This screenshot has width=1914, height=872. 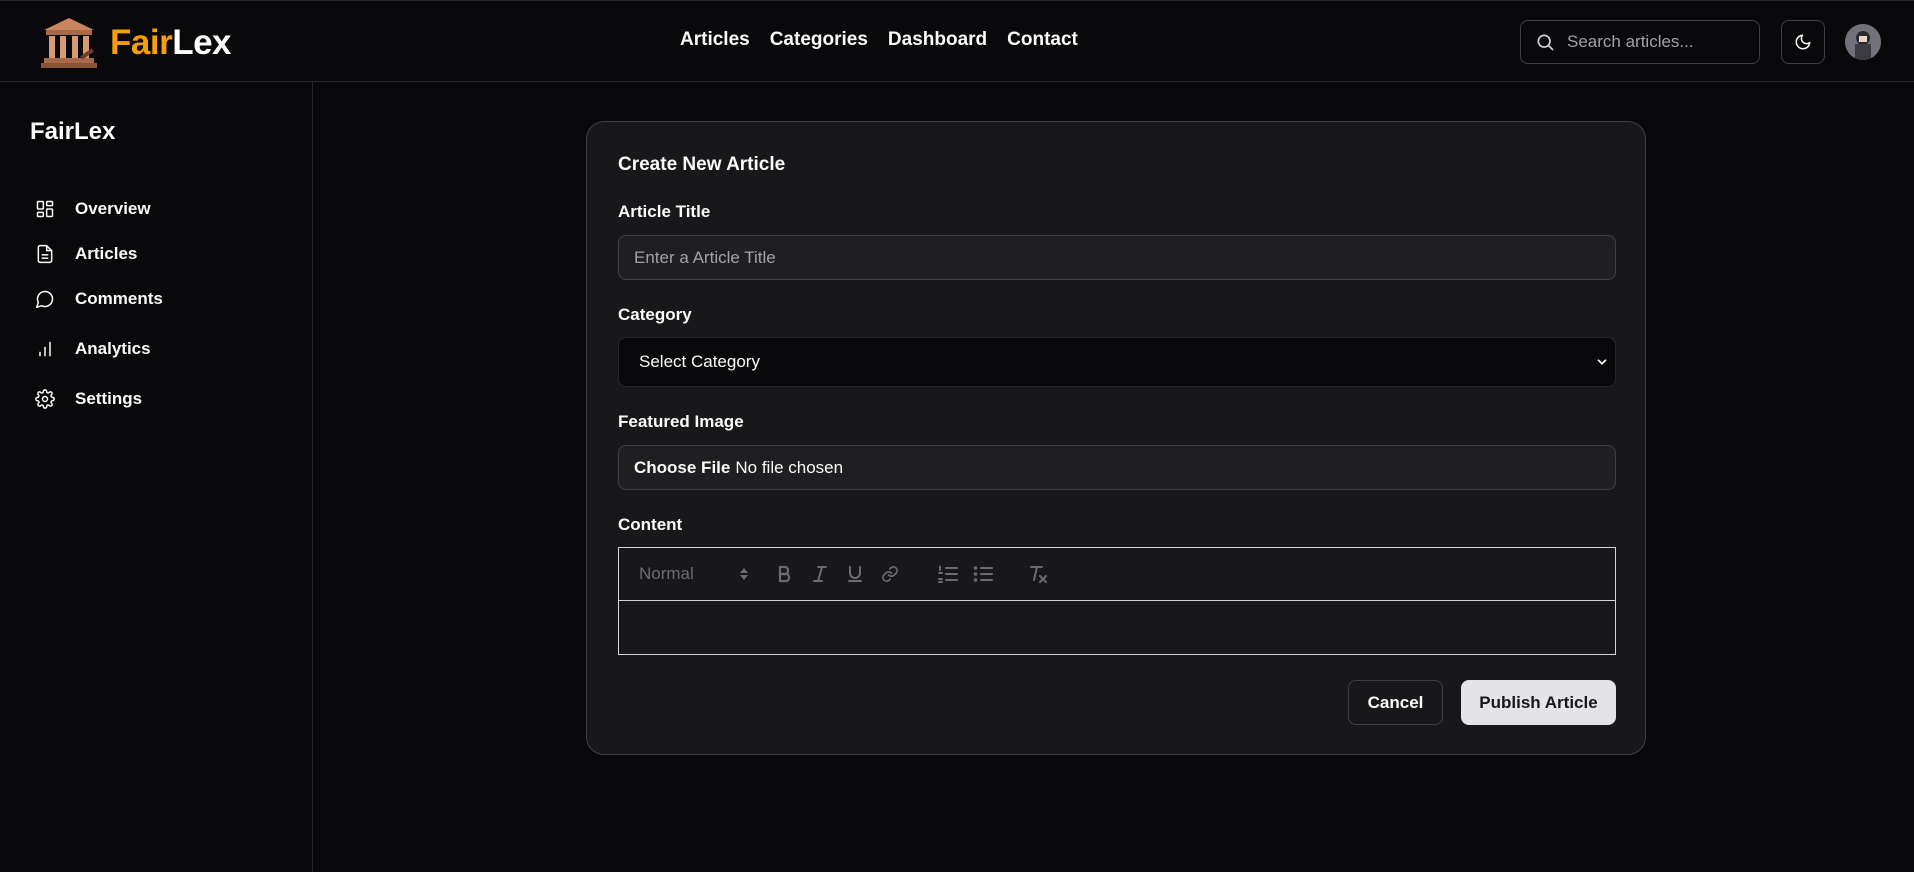 I want to click on nav-dashboard: Dashboard, so click(x=937, y=40).